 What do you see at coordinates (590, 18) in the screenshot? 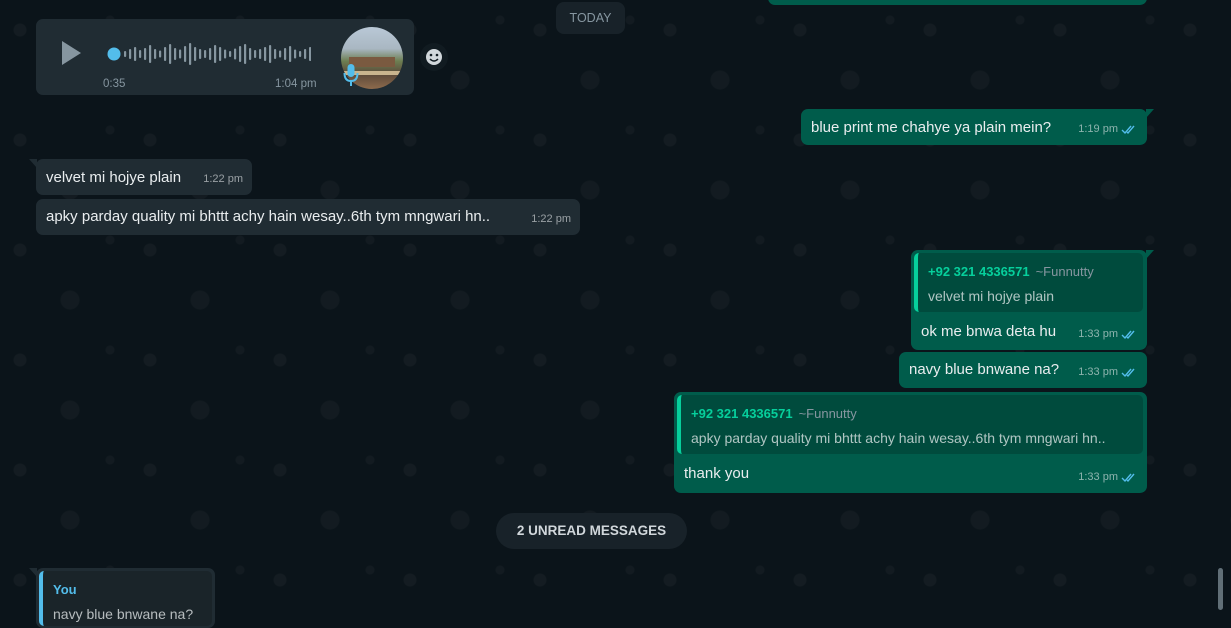
I see `date-divider: TODAY` at bounding box center [590, 18].